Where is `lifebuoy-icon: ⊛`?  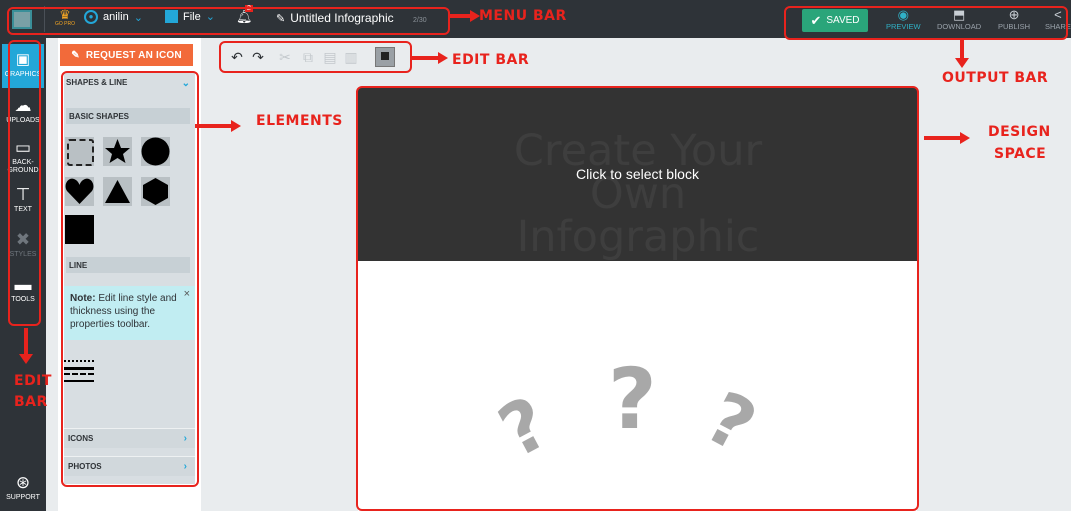 lifebuoy-icon: ⊛ is located at coordinates (23, 482).